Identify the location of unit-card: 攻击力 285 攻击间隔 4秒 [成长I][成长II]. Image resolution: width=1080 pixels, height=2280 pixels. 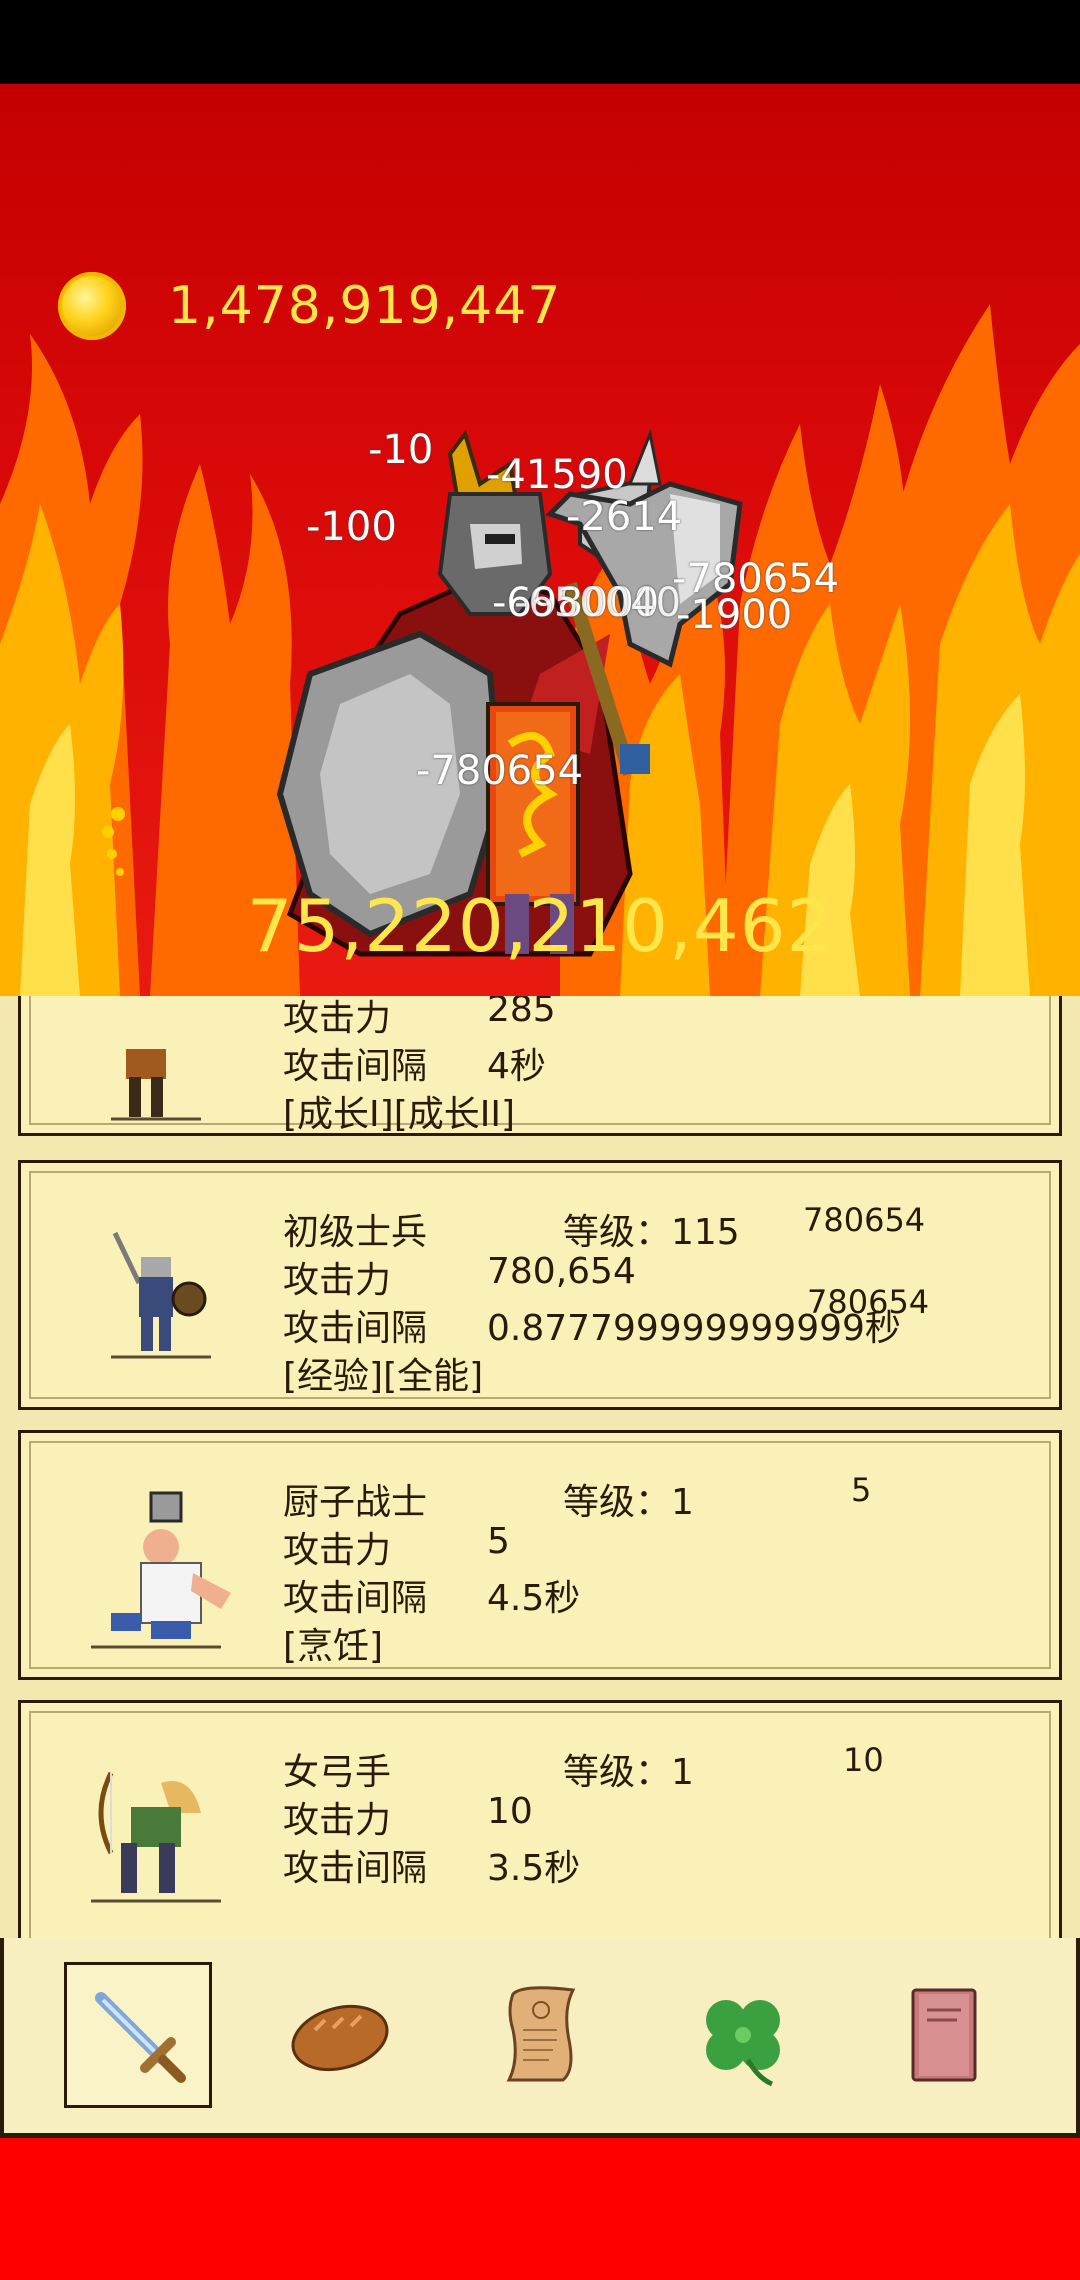
(540, 1066).